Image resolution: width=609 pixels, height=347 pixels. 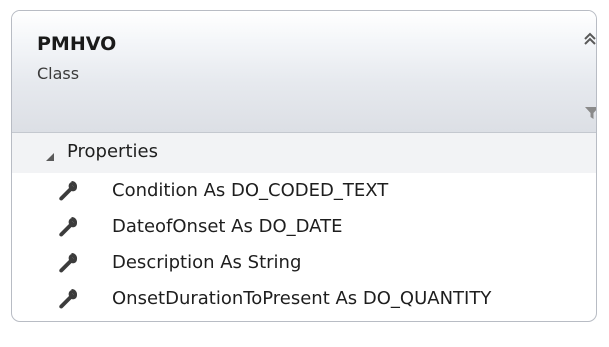 I want to click on filter-icon, so click(x=590, y=113).